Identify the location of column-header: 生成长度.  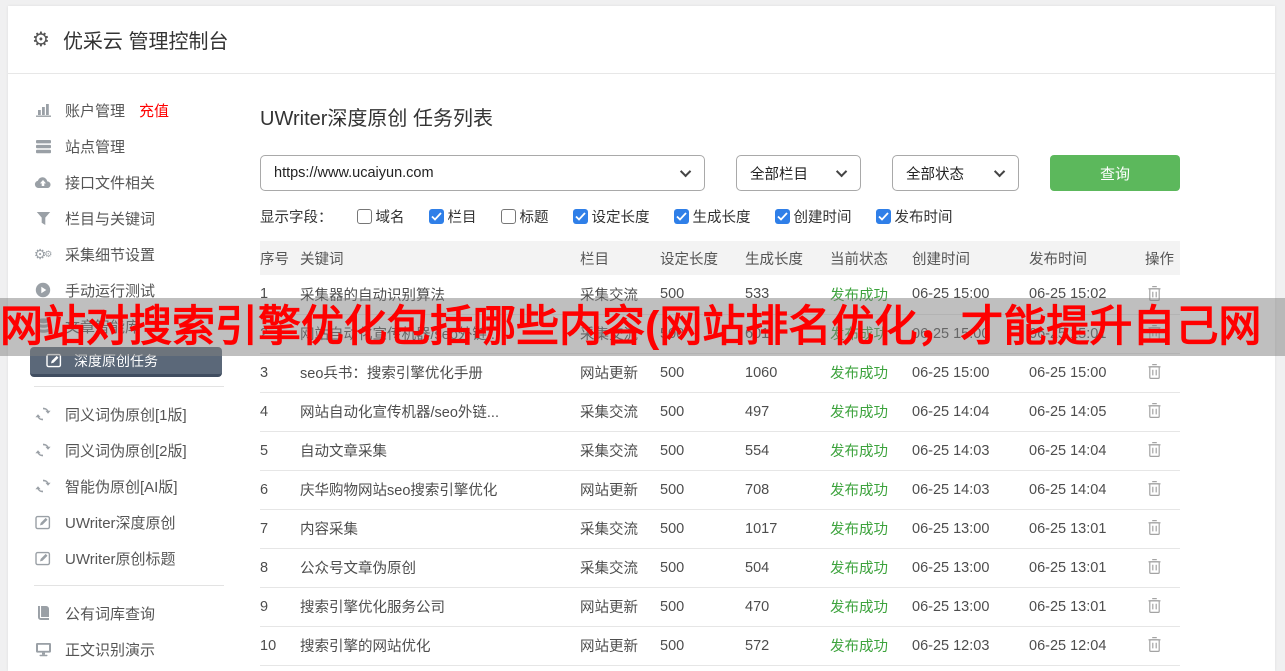
(787, 258).